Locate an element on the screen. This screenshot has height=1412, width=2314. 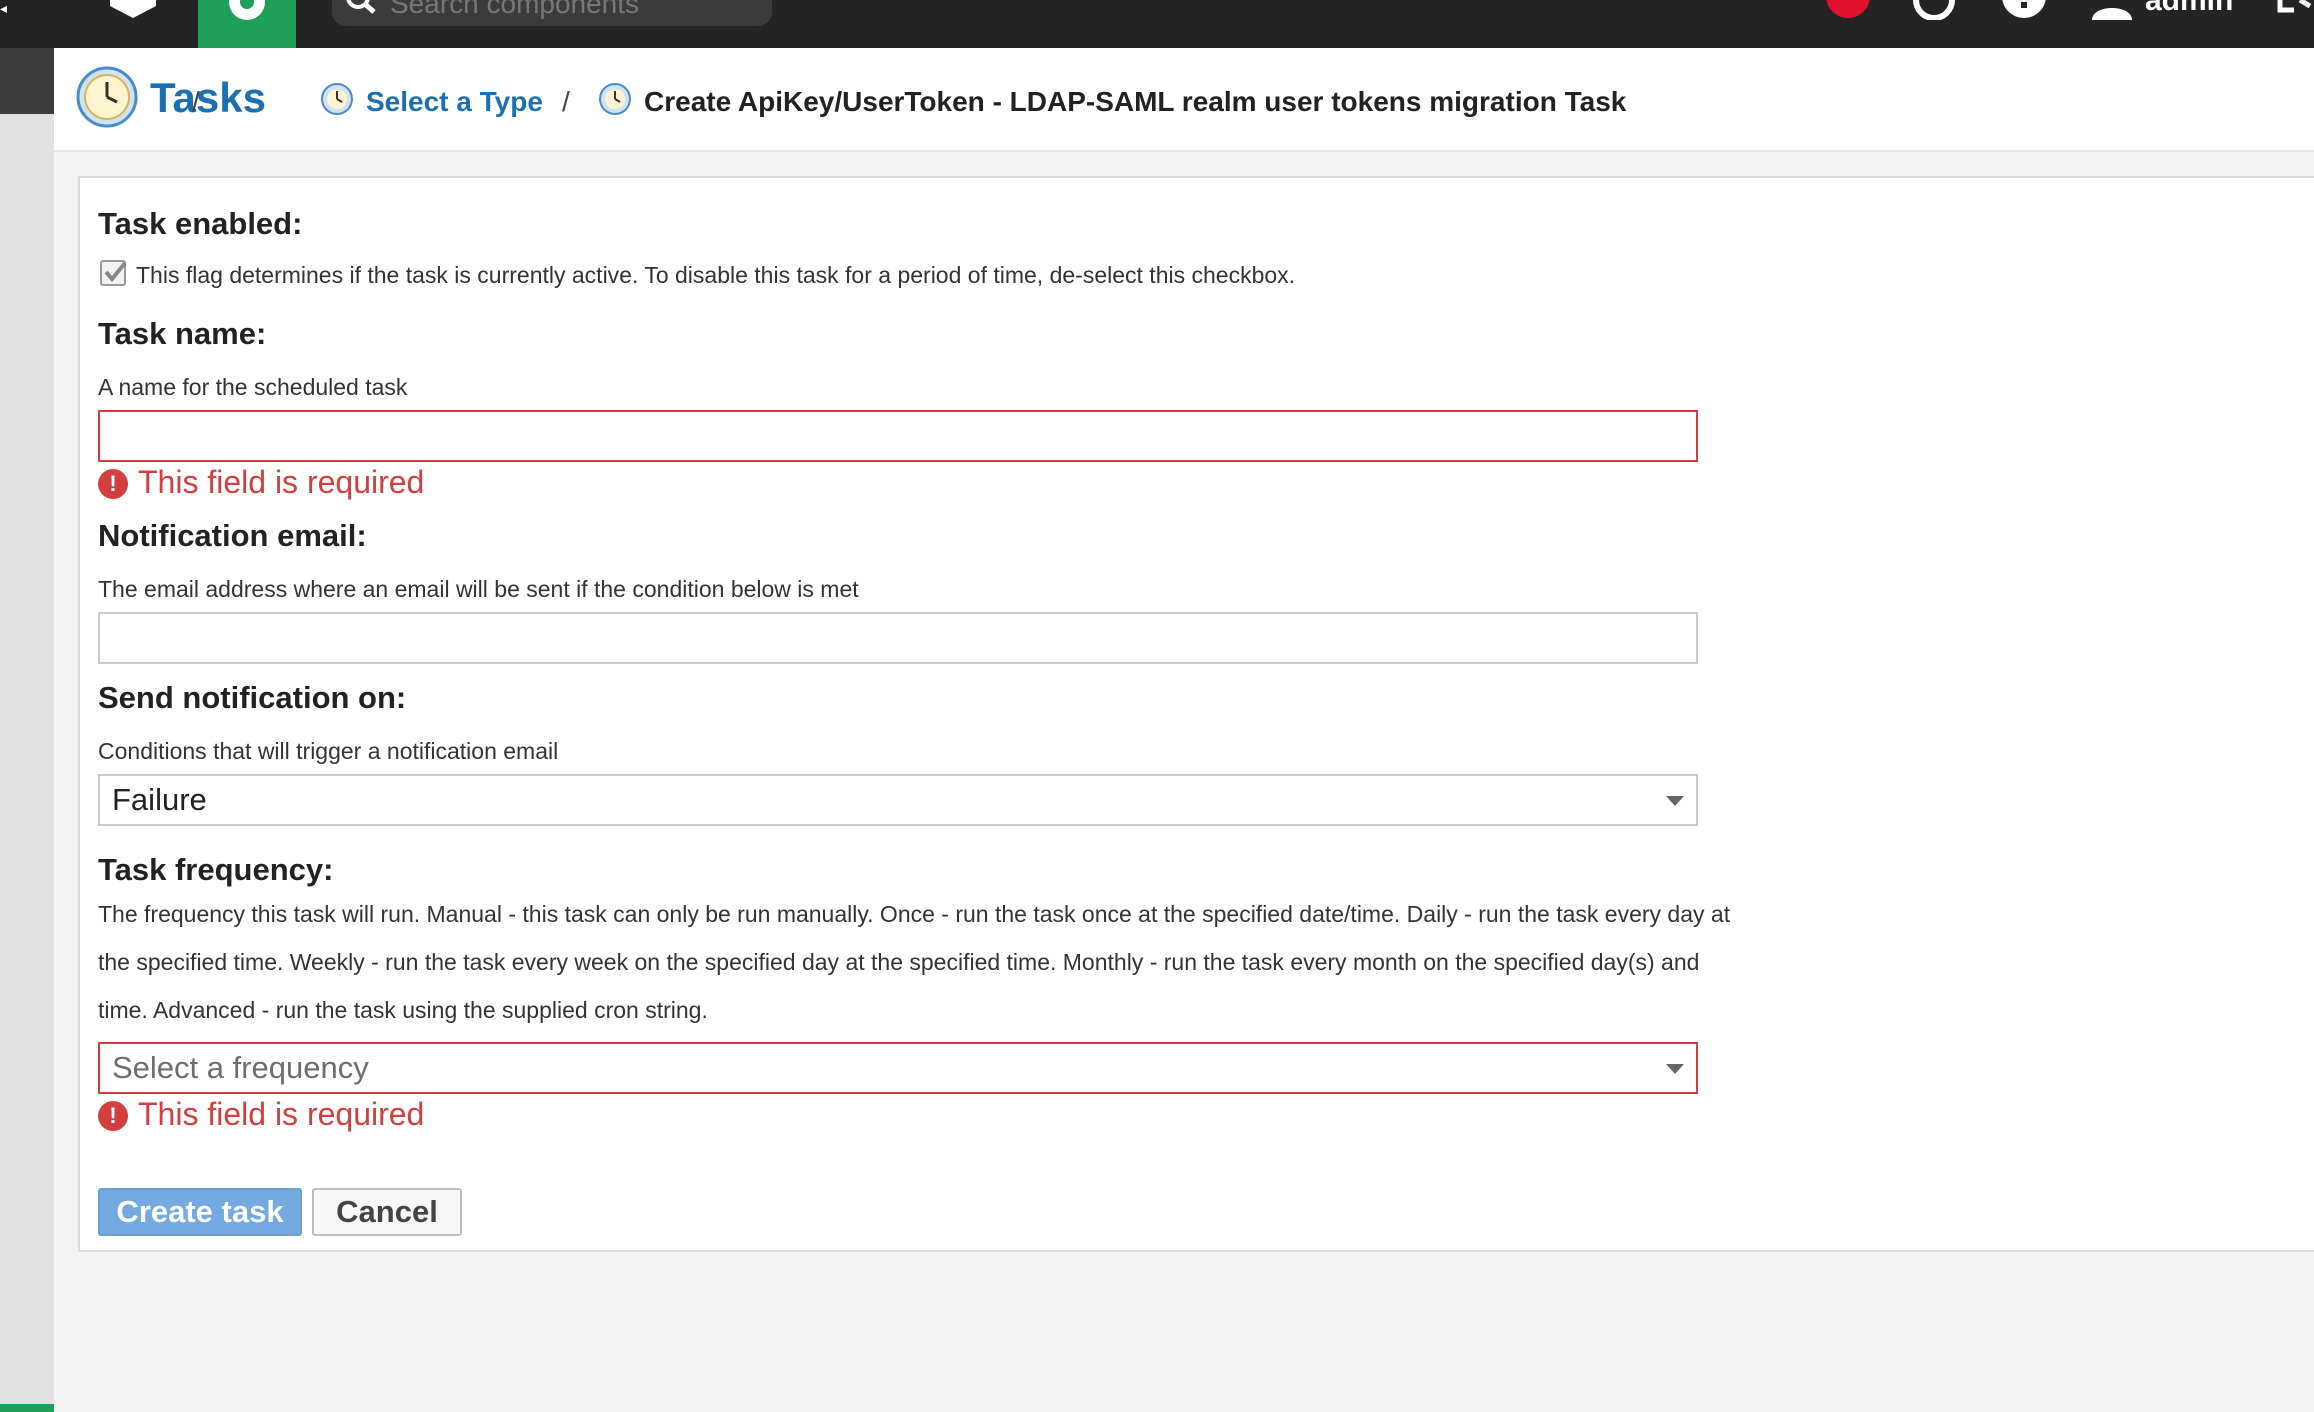
task-name-error: ! This field is required is located at coordinates (261, 482).